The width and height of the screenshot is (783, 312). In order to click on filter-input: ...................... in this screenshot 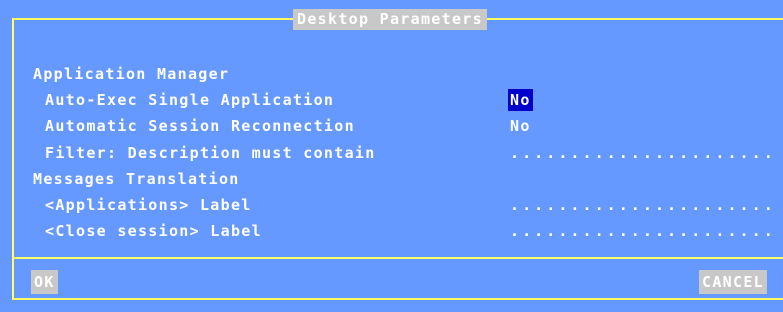, I will do `click(643, 153)`.